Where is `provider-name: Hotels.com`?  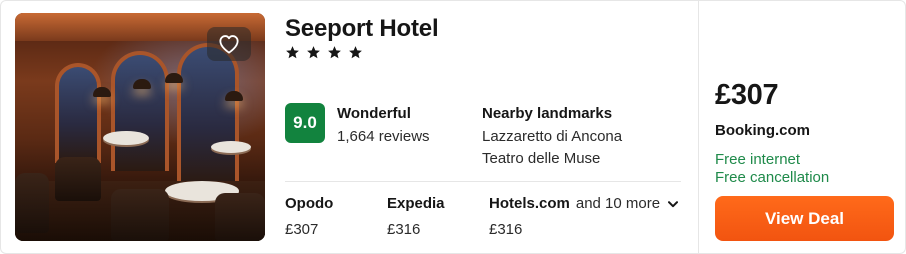 provider-name: Hotels.com is located at coordinates (529, 203).